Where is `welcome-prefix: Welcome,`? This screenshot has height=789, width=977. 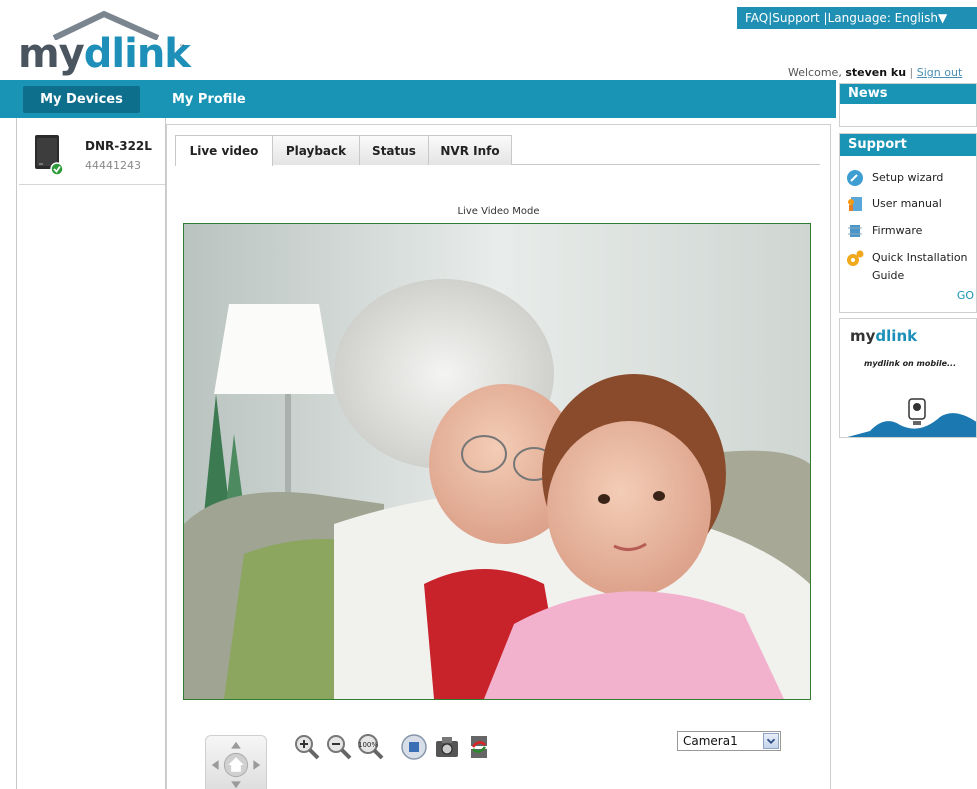
welcome-prefix: Welcome, is located at coordinates (815, 72).